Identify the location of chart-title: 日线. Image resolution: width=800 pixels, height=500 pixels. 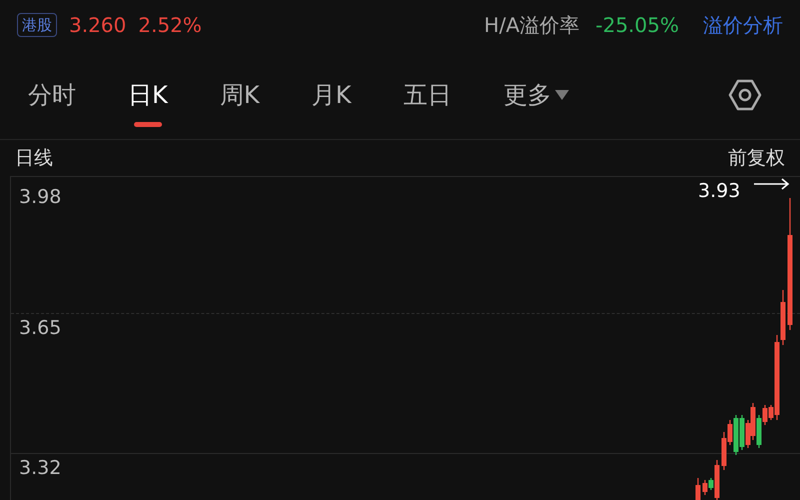
(34, 158).